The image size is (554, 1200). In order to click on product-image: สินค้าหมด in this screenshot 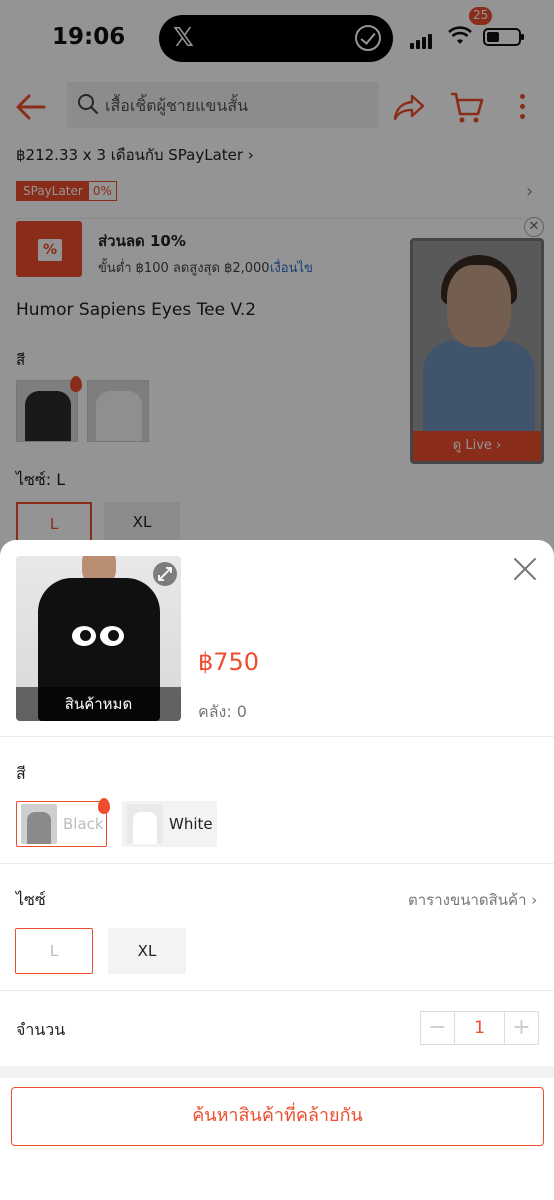, I will do `click(98, 638)`.